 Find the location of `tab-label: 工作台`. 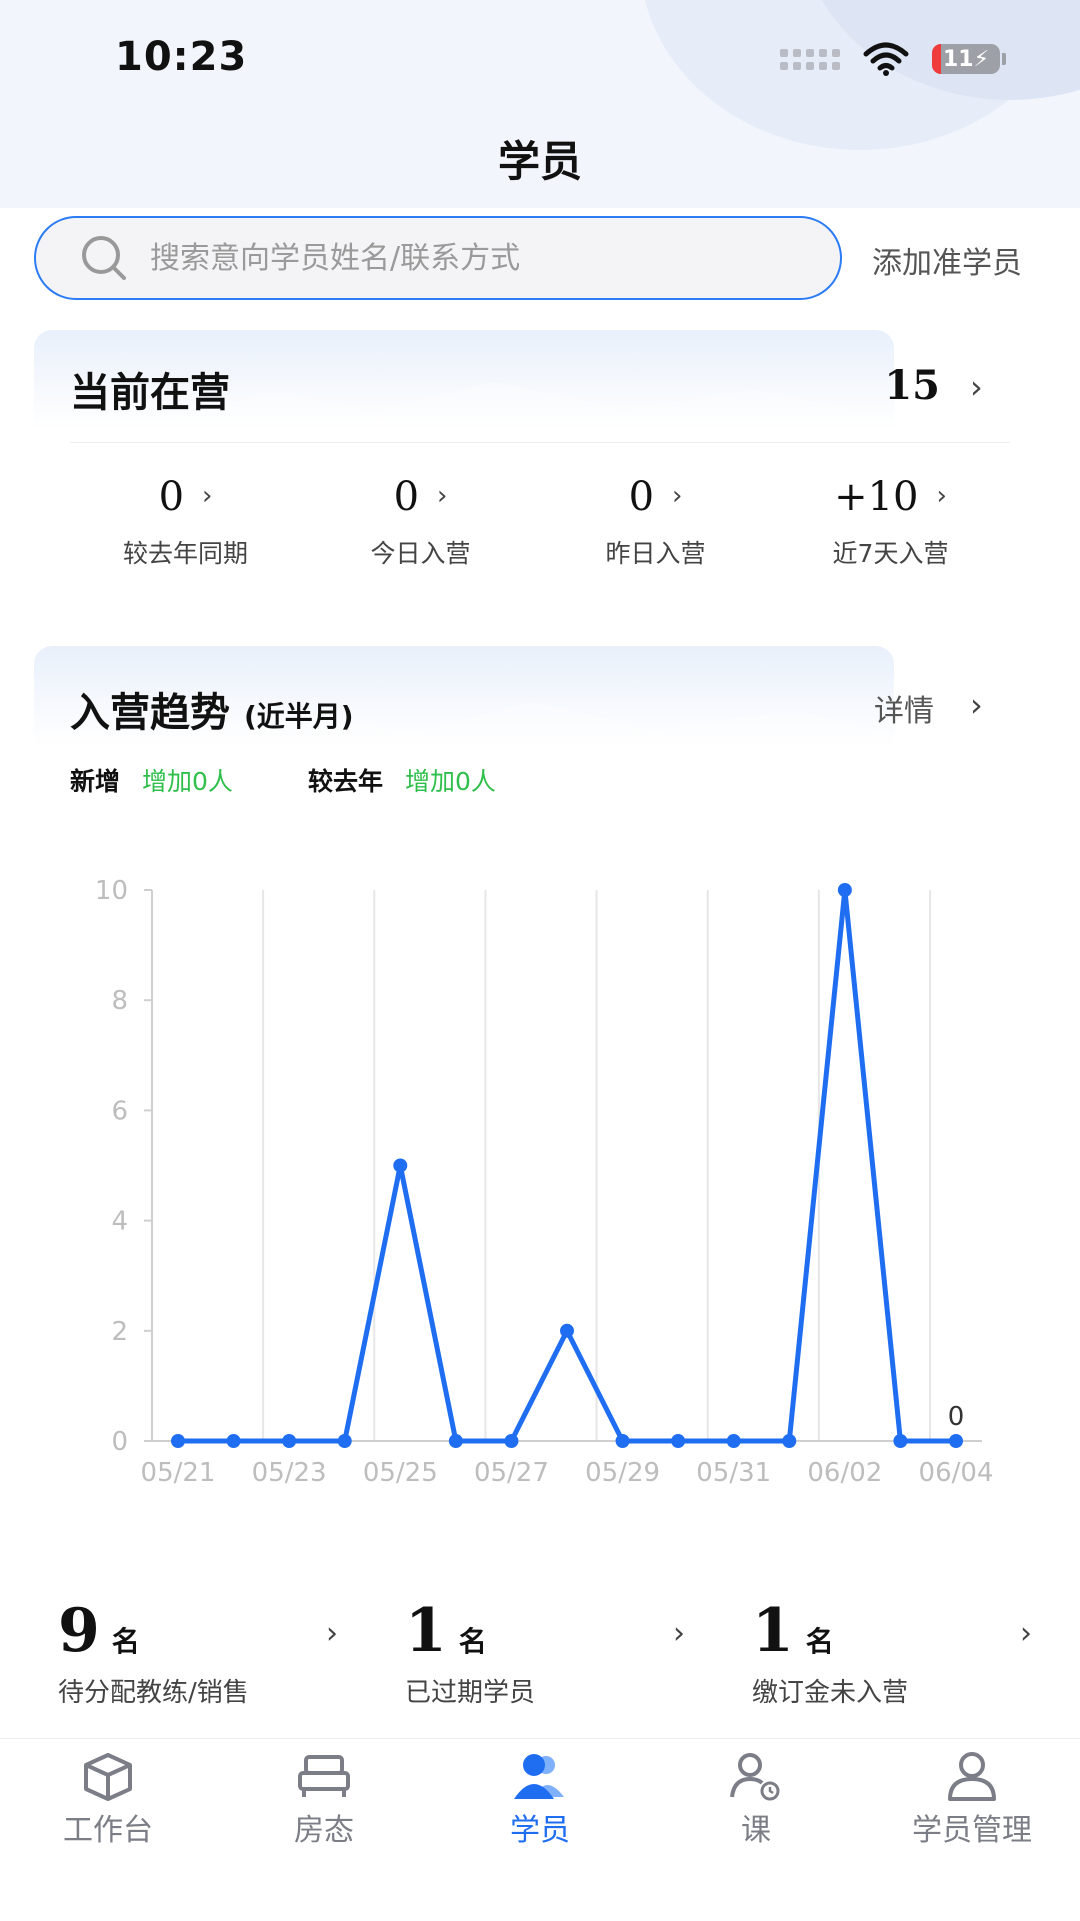

tab-label: 工作台 is located at coordinates (108, 1830).